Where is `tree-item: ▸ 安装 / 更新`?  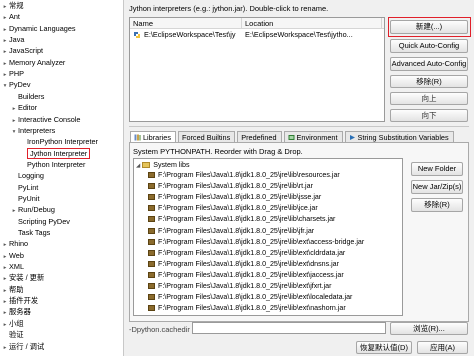
tree-item: ▸ 安装 / 更新 is located at coordinates (23, 278).